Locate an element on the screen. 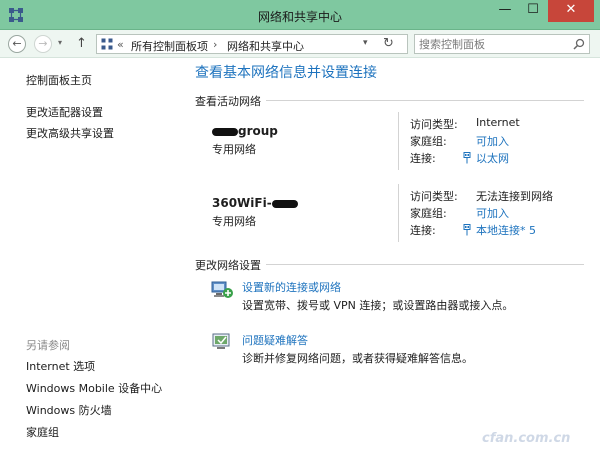 The image size is (600, 455). close-button: ✕ is located at coordinates (571, 11).